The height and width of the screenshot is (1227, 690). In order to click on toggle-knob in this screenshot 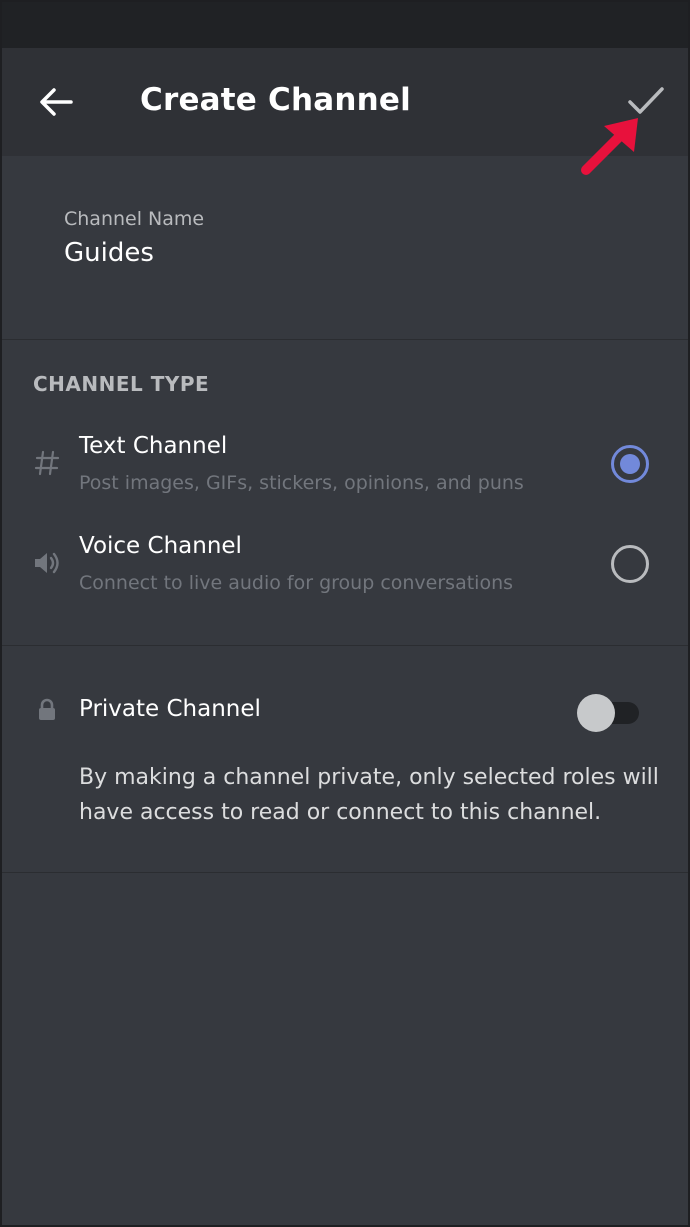, I will do `click(596, 713)`.